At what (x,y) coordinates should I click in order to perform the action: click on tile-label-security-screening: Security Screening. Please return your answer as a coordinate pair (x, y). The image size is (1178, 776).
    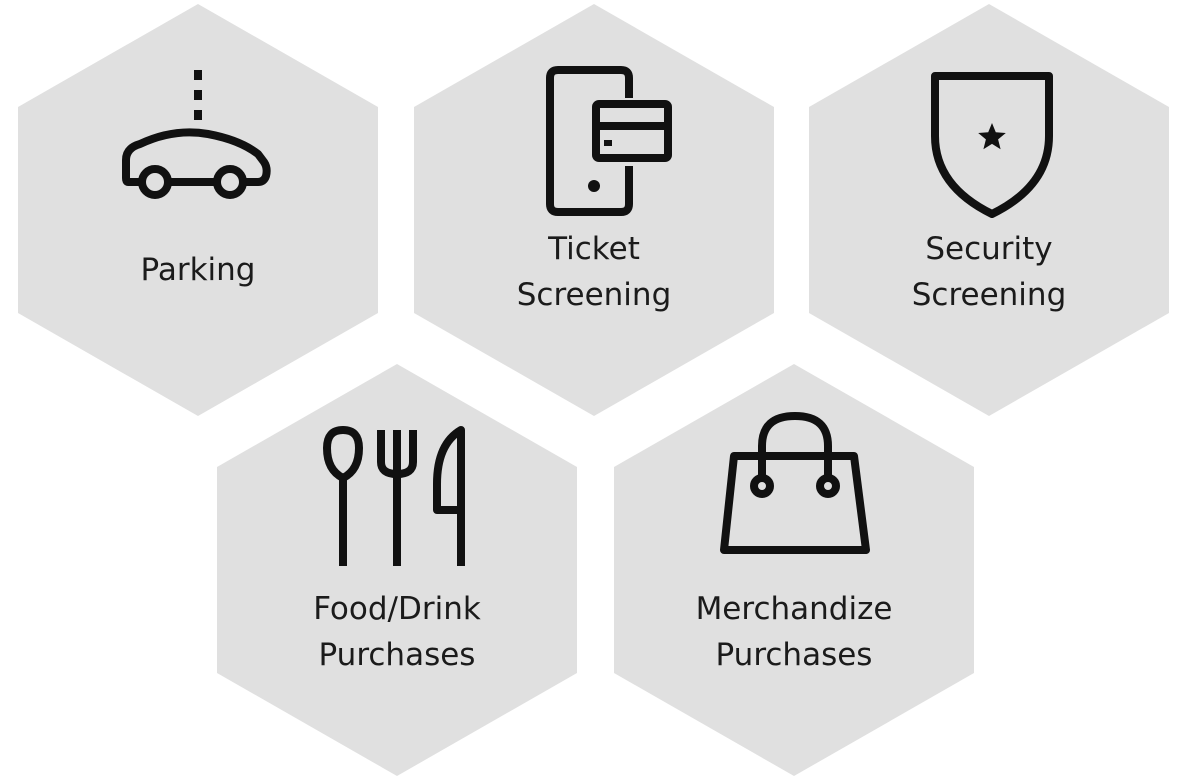
    Looking at the image, I should click on (989, 272).